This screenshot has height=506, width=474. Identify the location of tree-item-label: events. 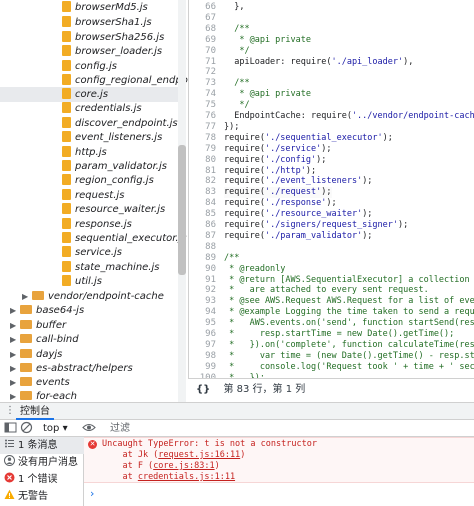
(53, 382).